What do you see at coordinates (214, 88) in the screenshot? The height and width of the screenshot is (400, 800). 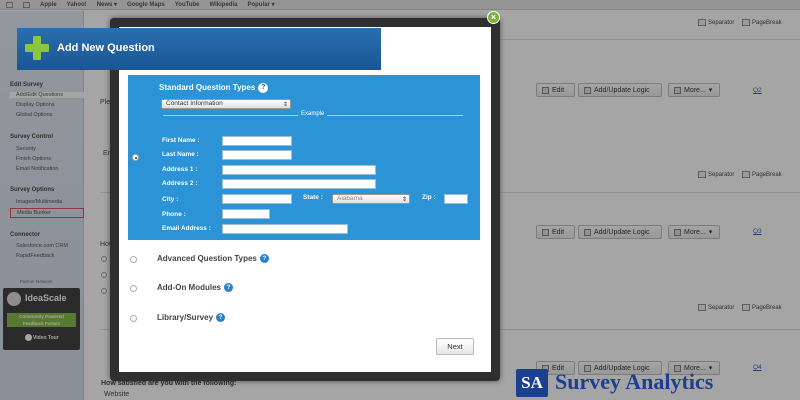 I see `standard-types-title: Standard Question Types?` at bounding box center [214, 88].